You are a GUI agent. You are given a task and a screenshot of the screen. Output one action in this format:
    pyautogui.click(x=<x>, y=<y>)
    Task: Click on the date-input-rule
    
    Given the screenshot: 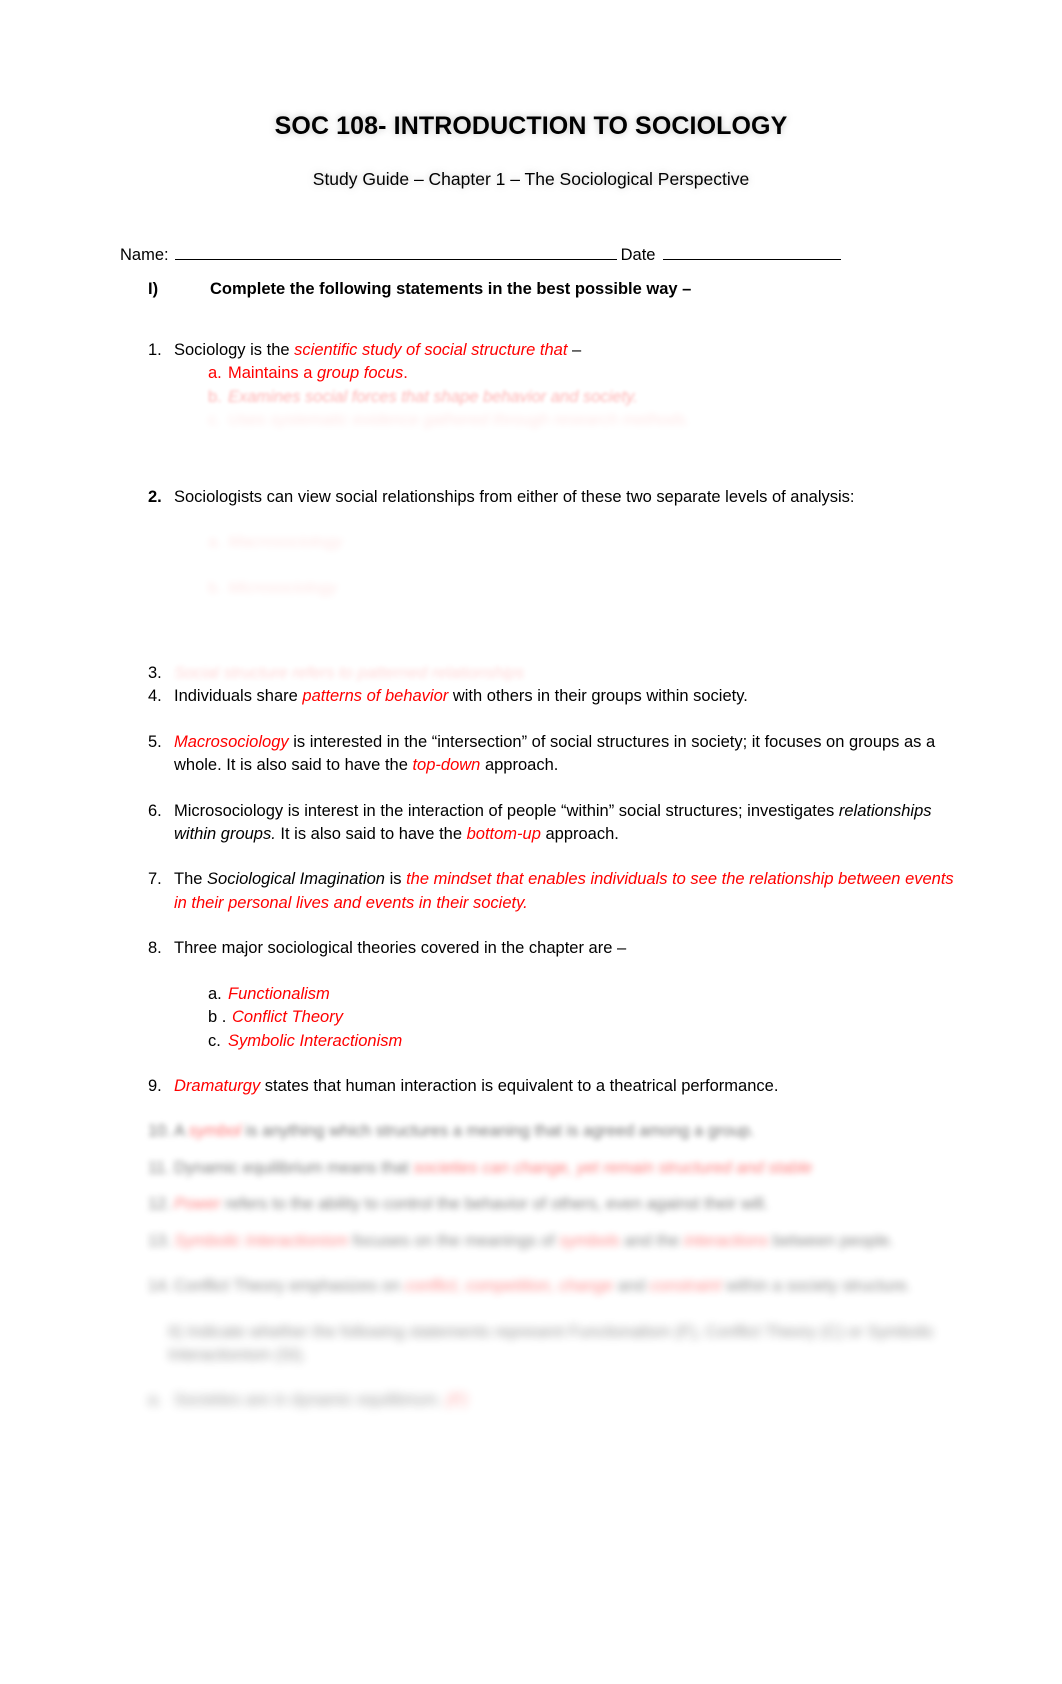 What is the action you would take?
    pyautogui.click(x=752, y=252)
    